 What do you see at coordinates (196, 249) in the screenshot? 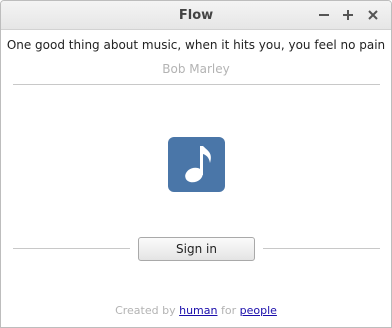
I see `sign-in-button: Sign in` at bounding box center [196, 249].